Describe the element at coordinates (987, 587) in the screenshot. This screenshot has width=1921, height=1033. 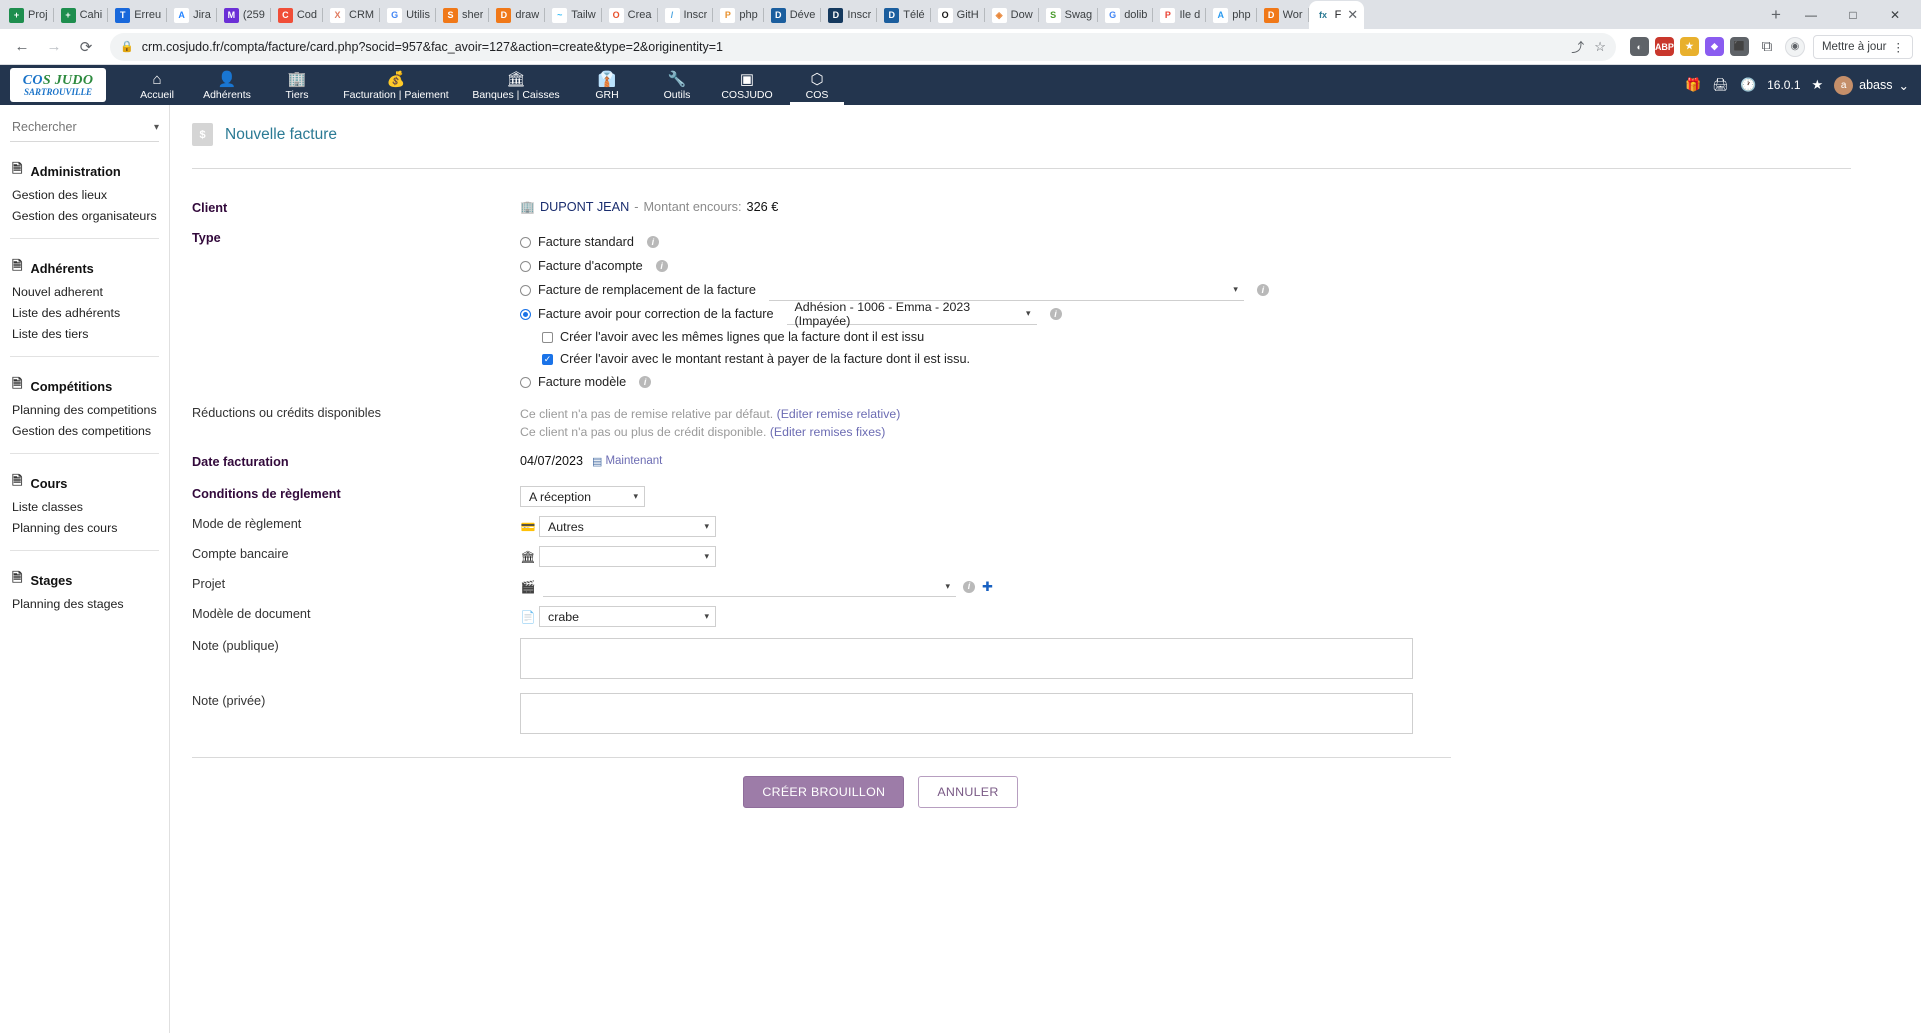
I see `add-project-icon: ✚` at that location.